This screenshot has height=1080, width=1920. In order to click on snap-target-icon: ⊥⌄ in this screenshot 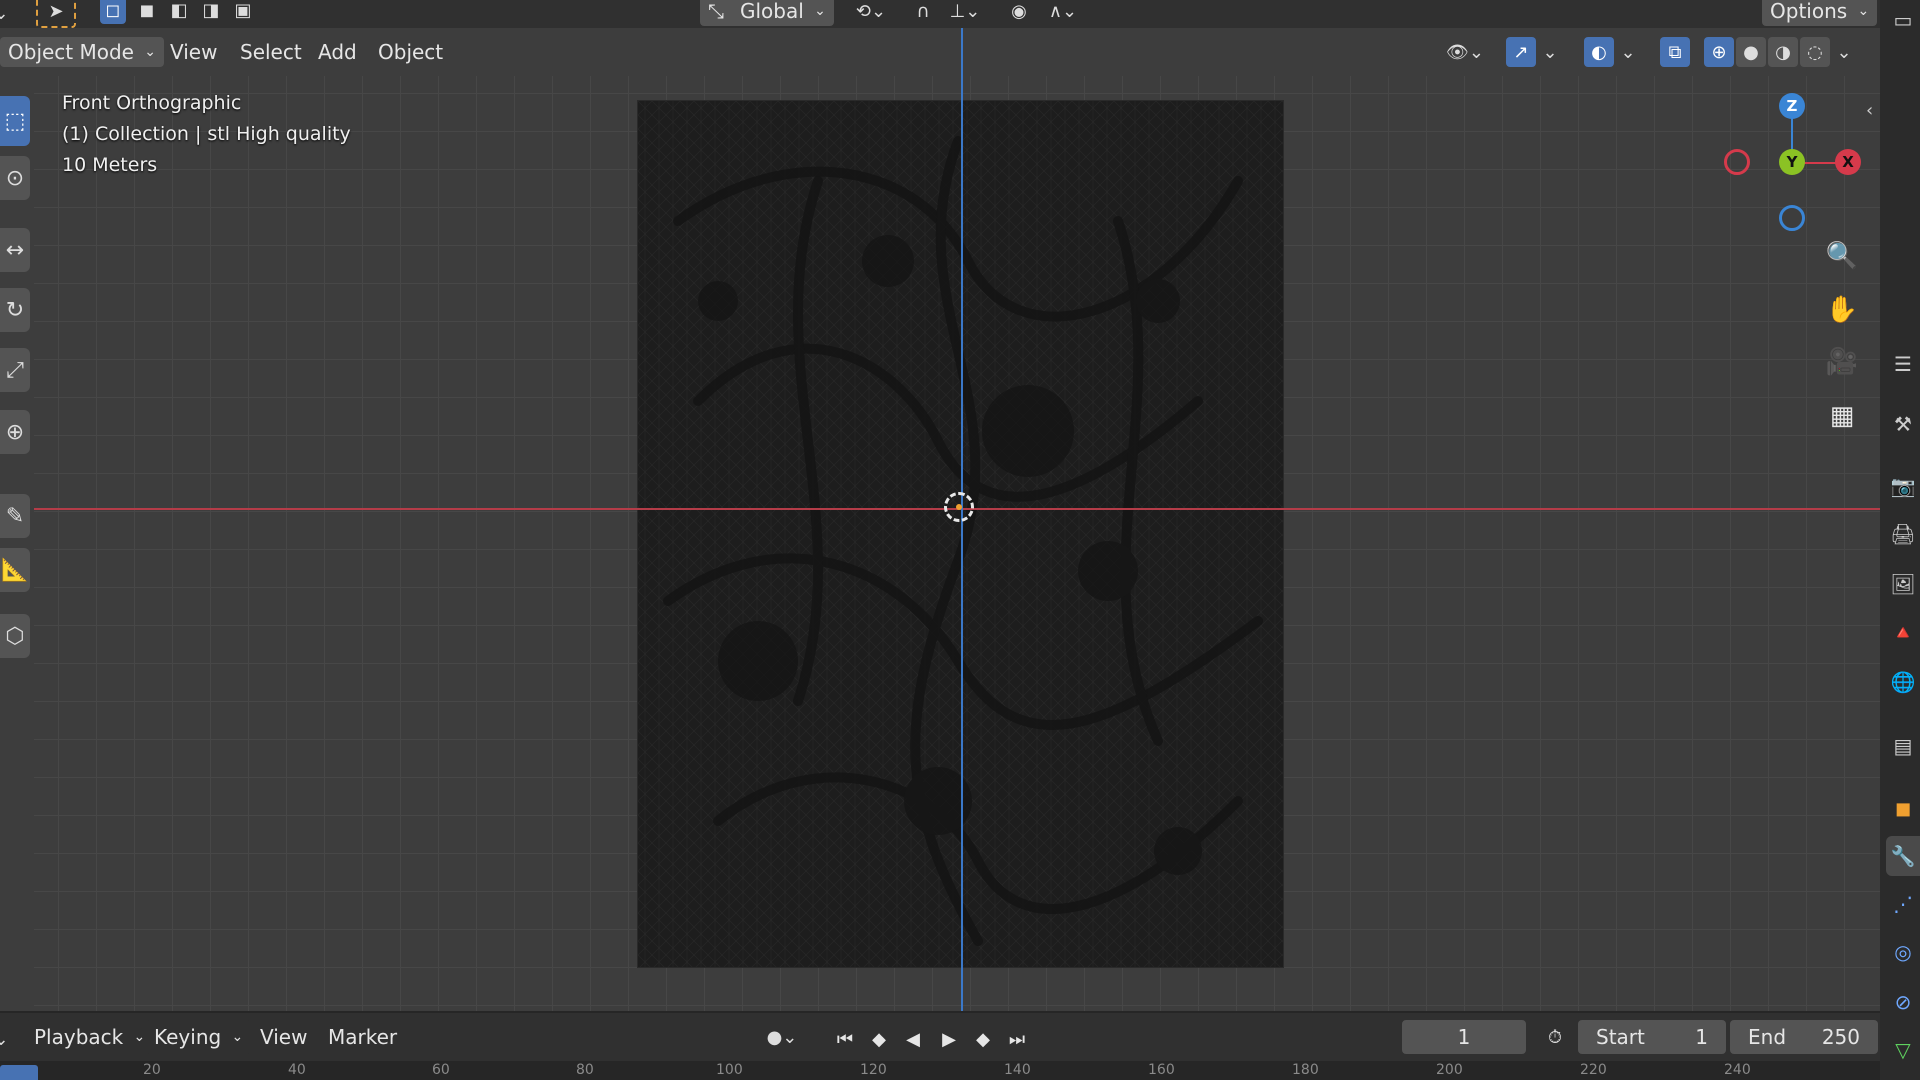, I will do `click(965, 13)`.